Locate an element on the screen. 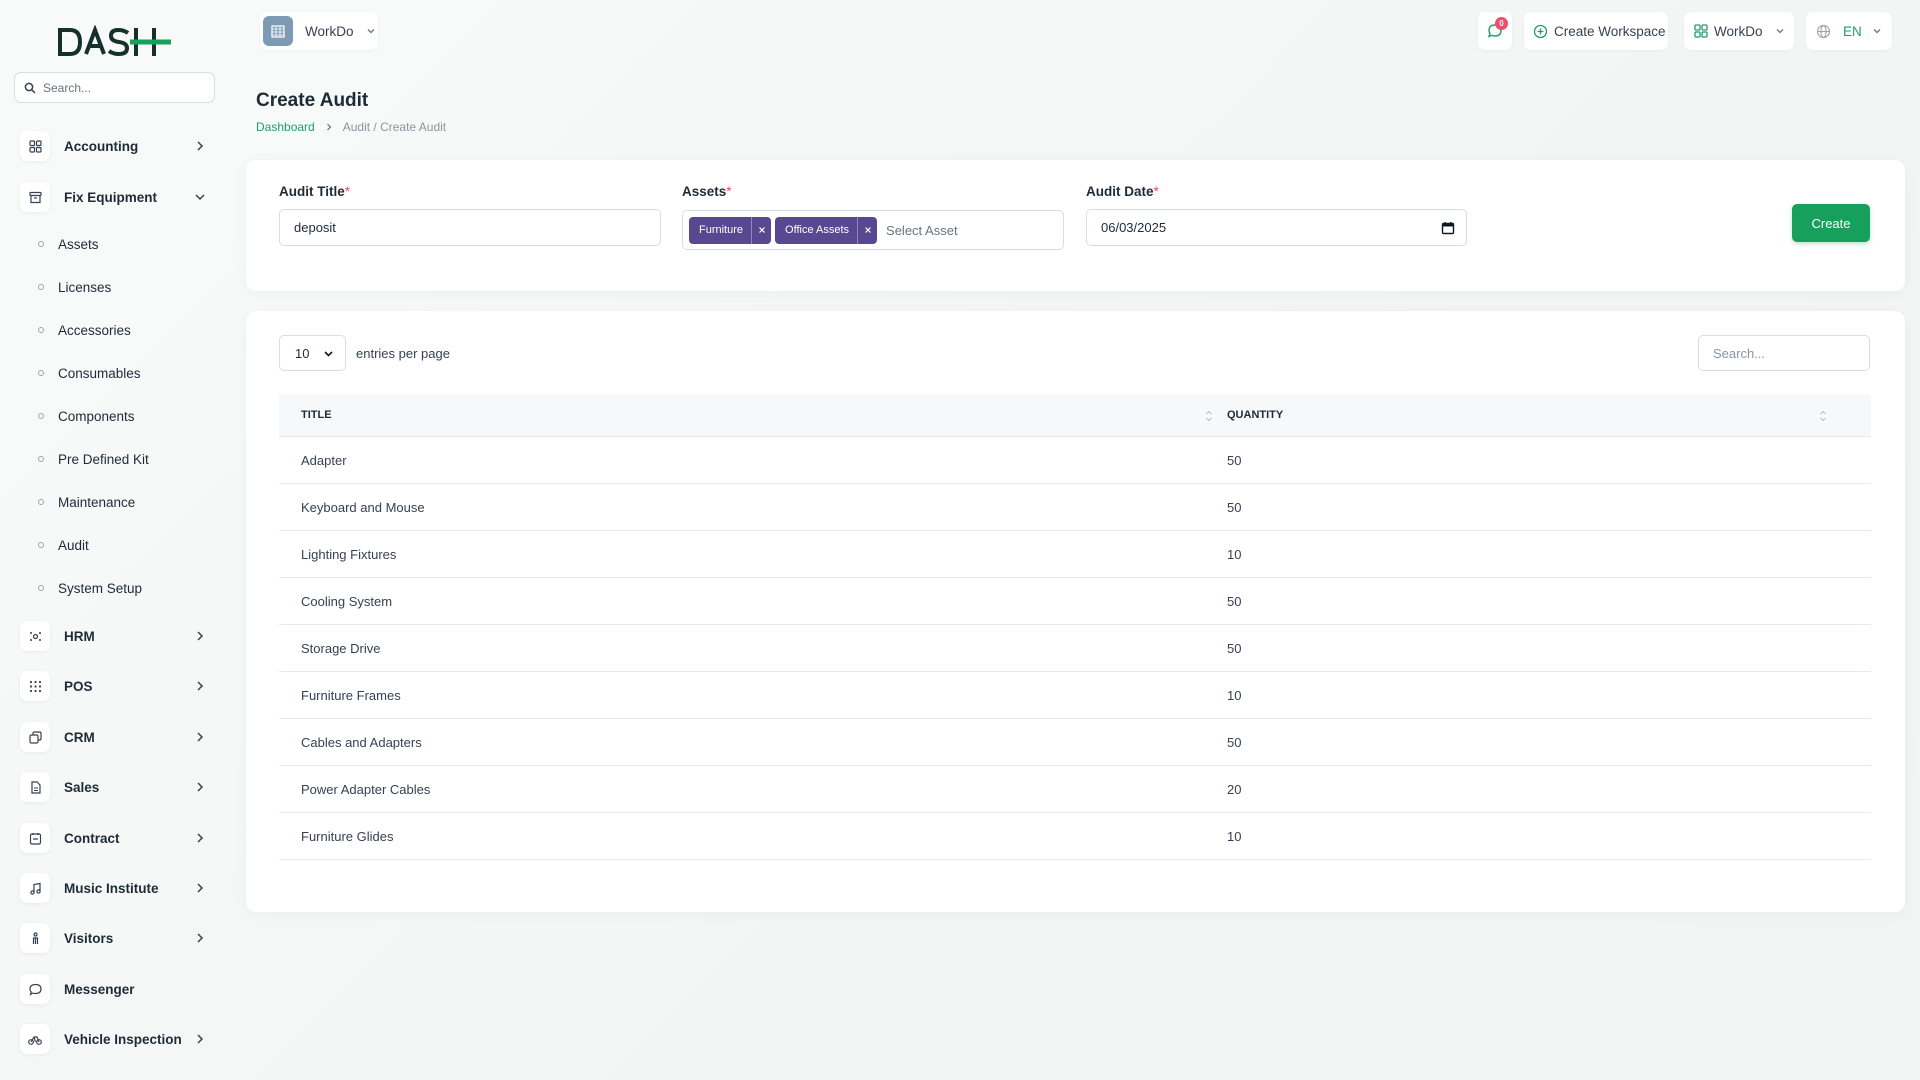  sidebar-item-contract: Contract is located at coordinates (116, 838).